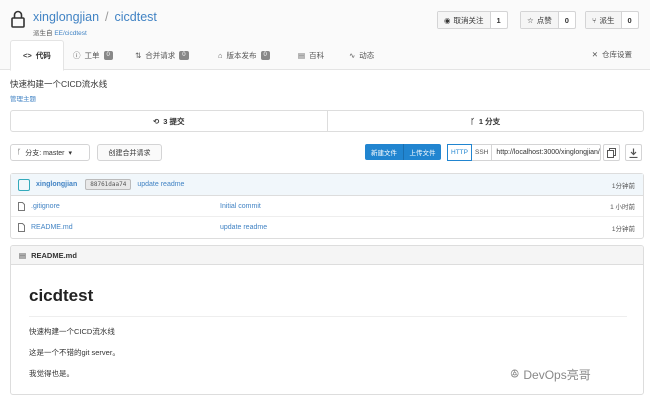  What do you see at coordinates (328, 301) in the screenshot?
I see `readme-title: cicdtest` at bounding box center [328, 301].